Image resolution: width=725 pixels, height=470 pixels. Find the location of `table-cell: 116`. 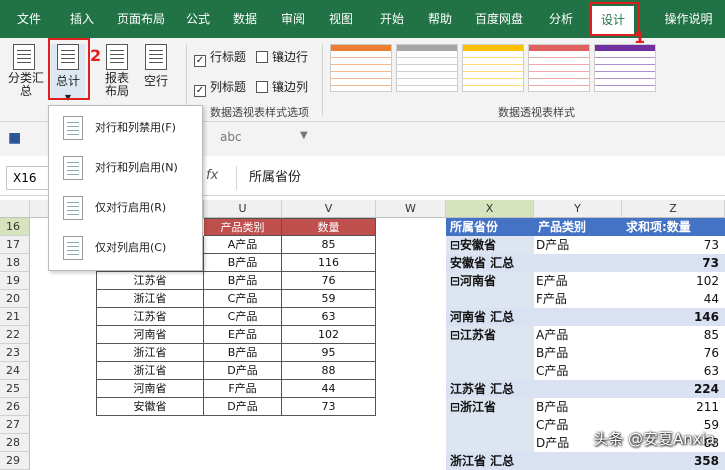

table-cell: 116 is located at coordinates (329, 263).